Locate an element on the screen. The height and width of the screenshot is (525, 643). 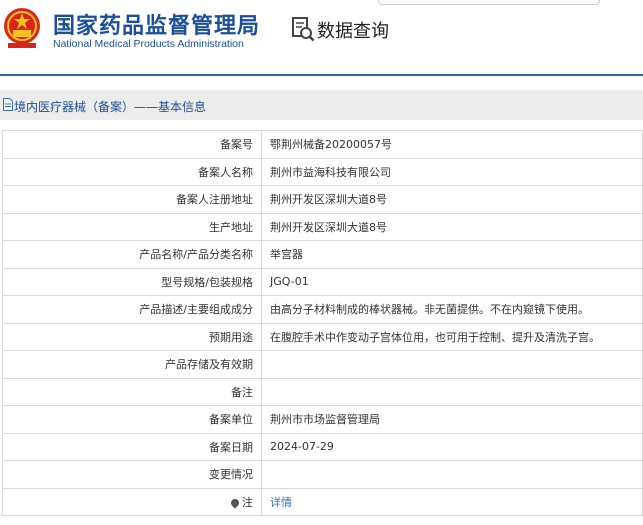
table-row: 变更情况 is located at coordinates (322, 474).